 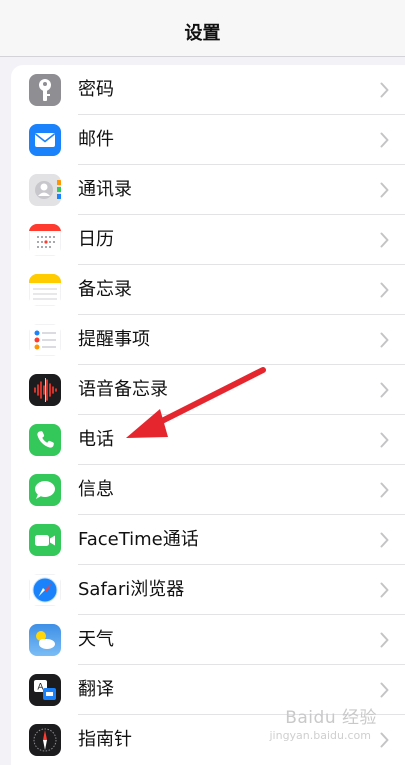 I want to click on settings-row-label: 备忘录, so click(x=105, y=289).